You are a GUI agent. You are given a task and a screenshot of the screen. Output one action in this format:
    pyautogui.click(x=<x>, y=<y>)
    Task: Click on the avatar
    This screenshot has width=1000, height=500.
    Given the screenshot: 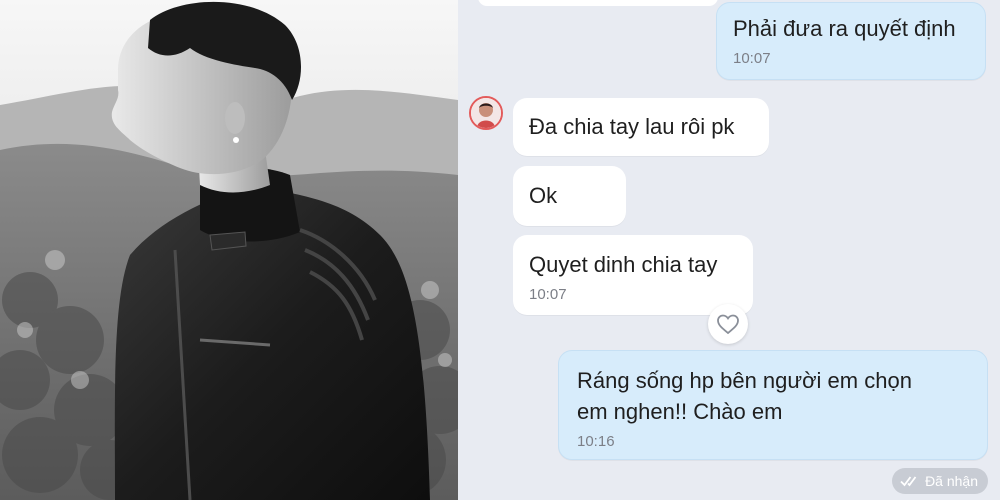 What is the action you would take?
    pyautogui.click(x=486, y=113)
    